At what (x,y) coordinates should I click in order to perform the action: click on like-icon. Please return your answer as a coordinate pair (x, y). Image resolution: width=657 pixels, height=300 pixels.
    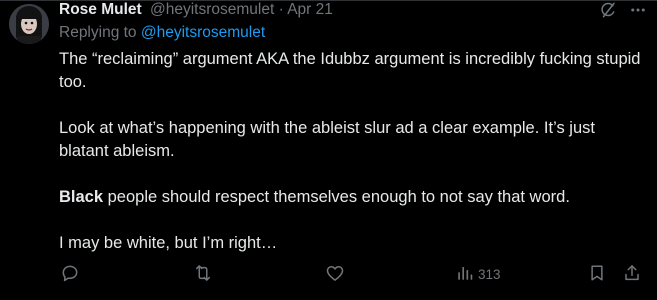
    Looking at the image, I should click on (335, 274).